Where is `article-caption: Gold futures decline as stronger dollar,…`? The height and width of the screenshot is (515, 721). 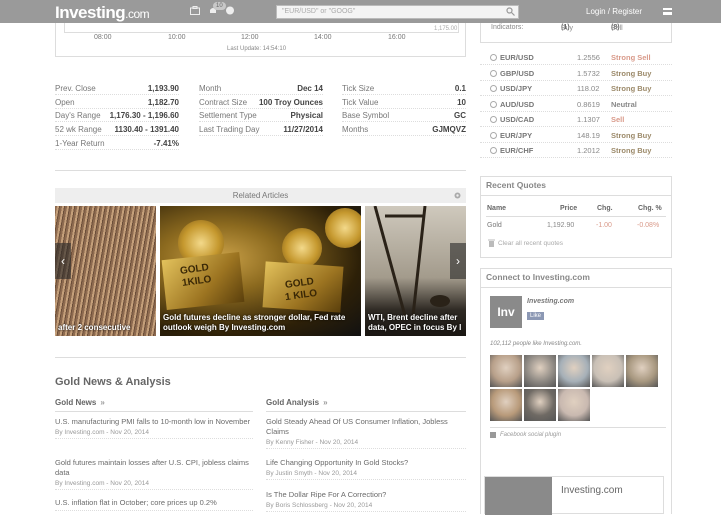
article-caption: Gold futures decline as stronger dollar,… is located at coordinates (261, 323).